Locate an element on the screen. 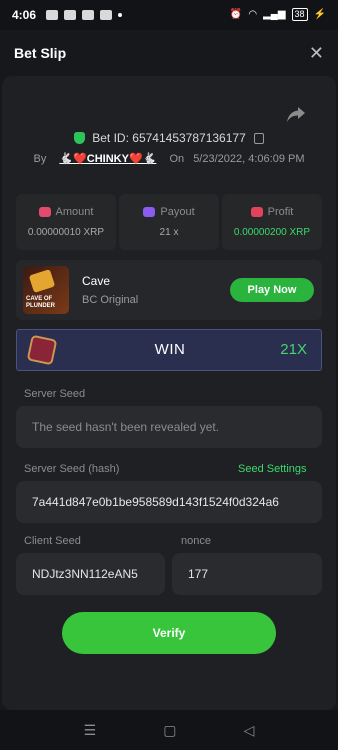 The height and width of the screenshot is (750, 338). result-label: WIN is located at coordinates (170, 349).